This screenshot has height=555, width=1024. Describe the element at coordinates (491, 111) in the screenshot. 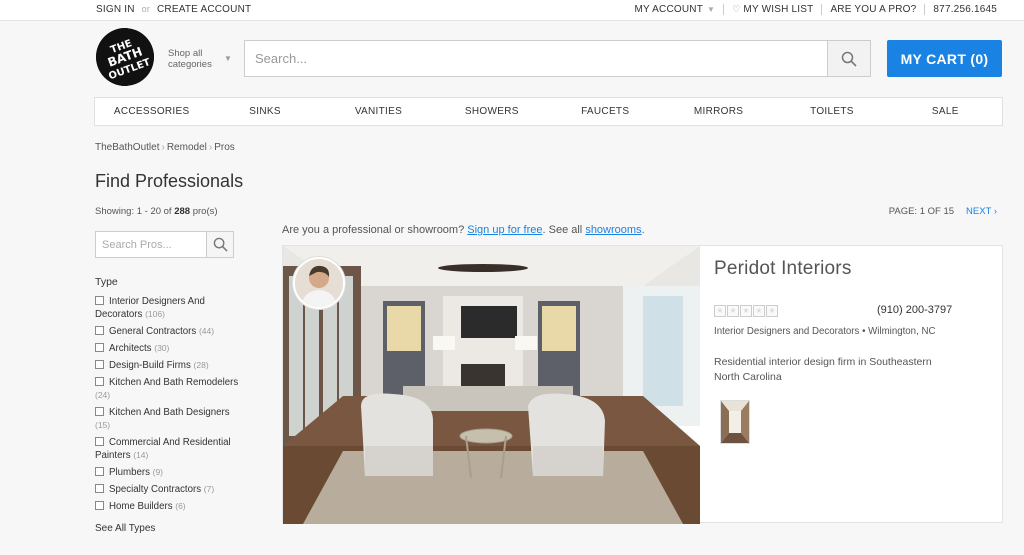

I see `nav-item-showers: SHOWERS` at that location.